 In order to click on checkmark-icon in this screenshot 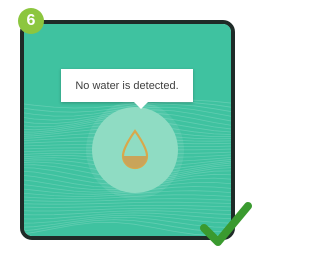, I will do `click(226, 224)`.